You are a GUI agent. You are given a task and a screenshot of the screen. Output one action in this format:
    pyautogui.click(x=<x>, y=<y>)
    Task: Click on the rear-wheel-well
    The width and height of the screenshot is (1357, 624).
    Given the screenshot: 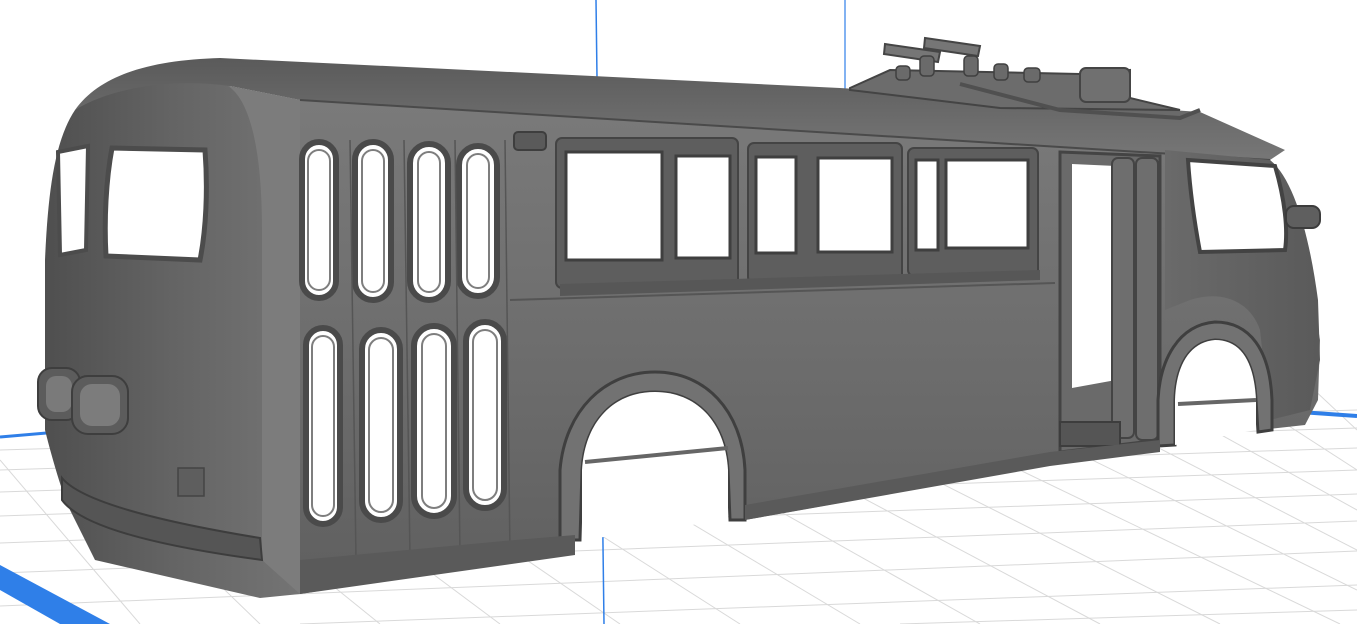 What is the action you would take?
    pyautogui.click(x=655, y=466)
    